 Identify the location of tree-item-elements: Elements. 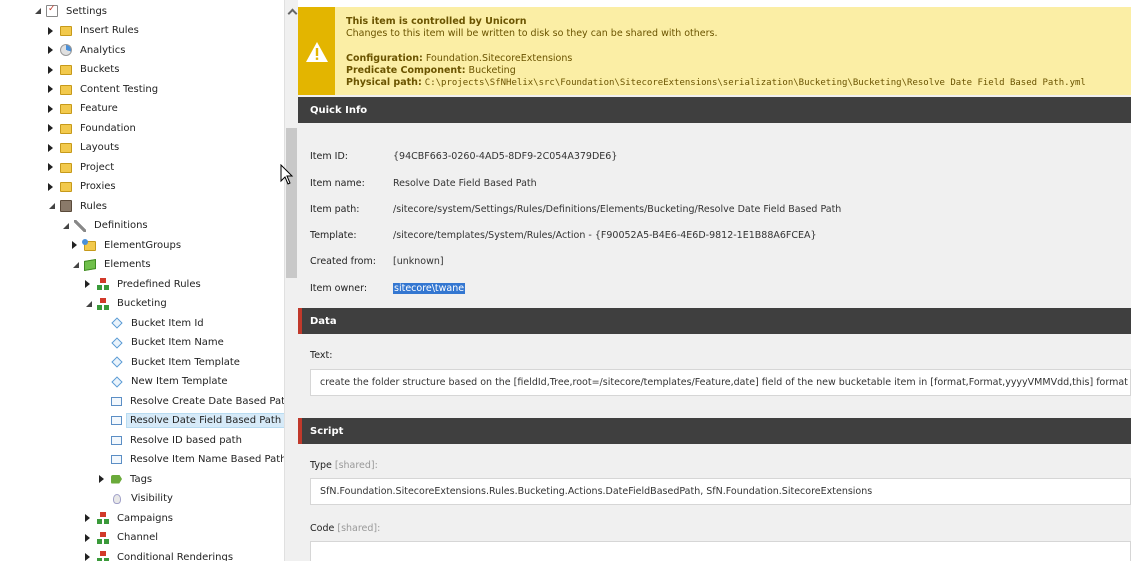
(112, 265).